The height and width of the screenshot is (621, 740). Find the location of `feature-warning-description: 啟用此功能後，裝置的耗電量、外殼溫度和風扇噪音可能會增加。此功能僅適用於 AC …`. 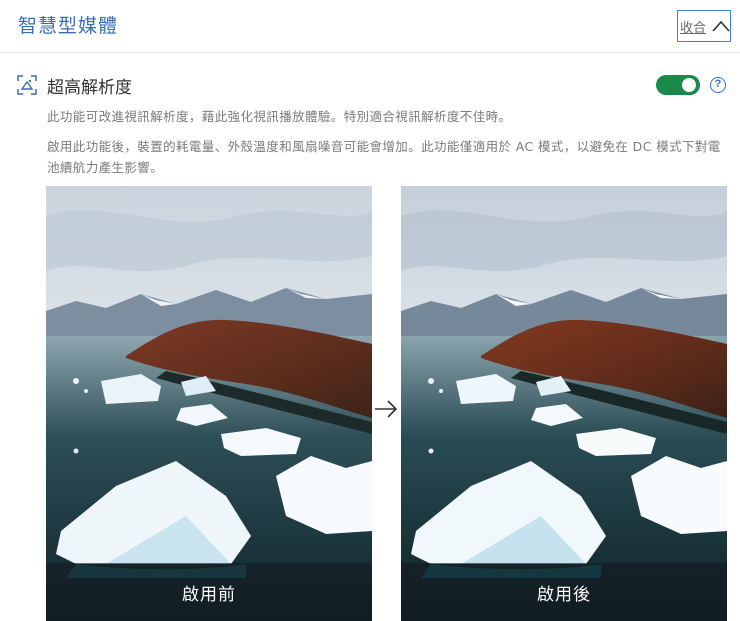

feature-warning-description: 啟用此功能後，裝置的耗電量、外殼溫度和風扇噪音可能會增加。此功能僅適用於 AC … is located at coordinates (384, 157).